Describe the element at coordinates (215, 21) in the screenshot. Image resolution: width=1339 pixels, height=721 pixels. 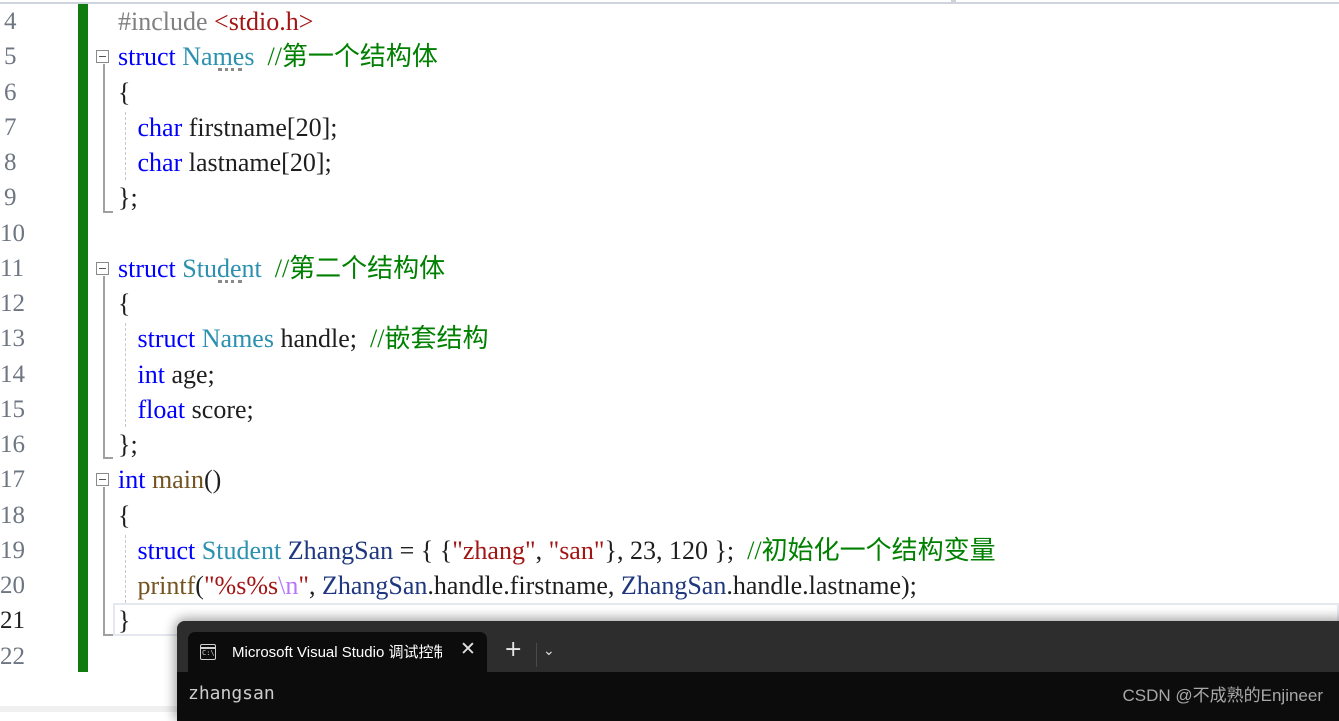
I see `code-line-4: #include <stdio.h>` at that location.